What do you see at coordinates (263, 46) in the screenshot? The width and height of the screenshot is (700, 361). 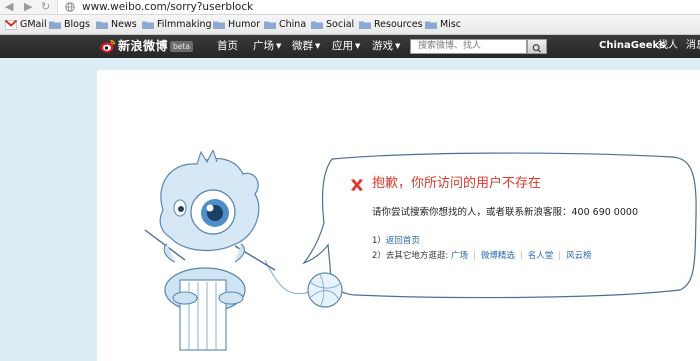 I see `nav-square-label: 广场` at bounding box center [263, 46].